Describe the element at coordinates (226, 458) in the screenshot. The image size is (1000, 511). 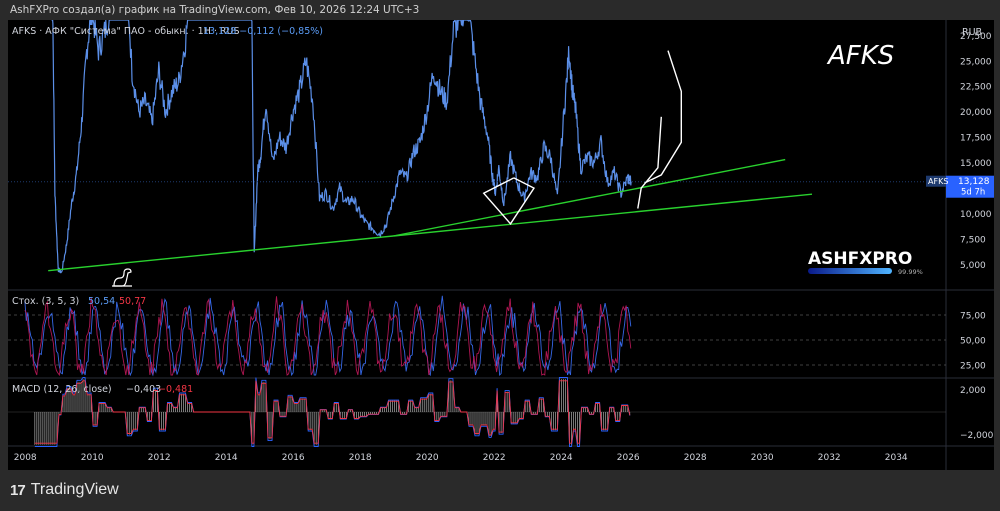
I see `x-tick-label: 2014` at that location.